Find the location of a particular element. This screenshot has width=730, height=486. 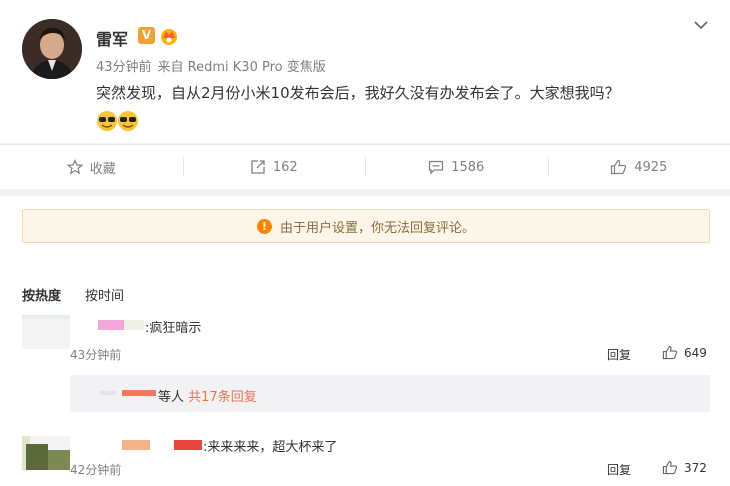

comment-button: 1586 is located at coordinates (456, 167).